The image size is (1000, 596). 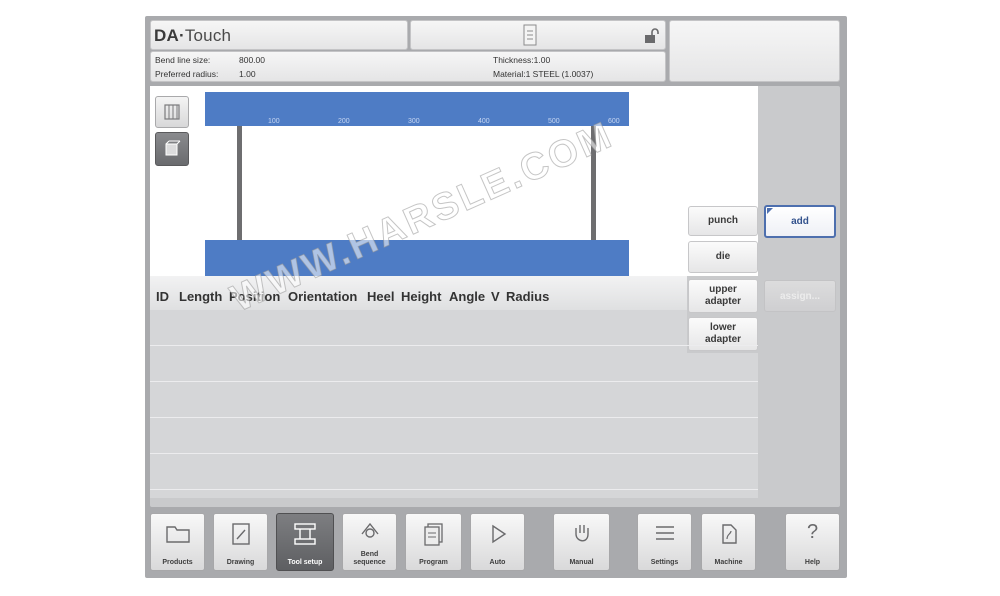 I want to click on machine-icon, so click(x=729, y=534).